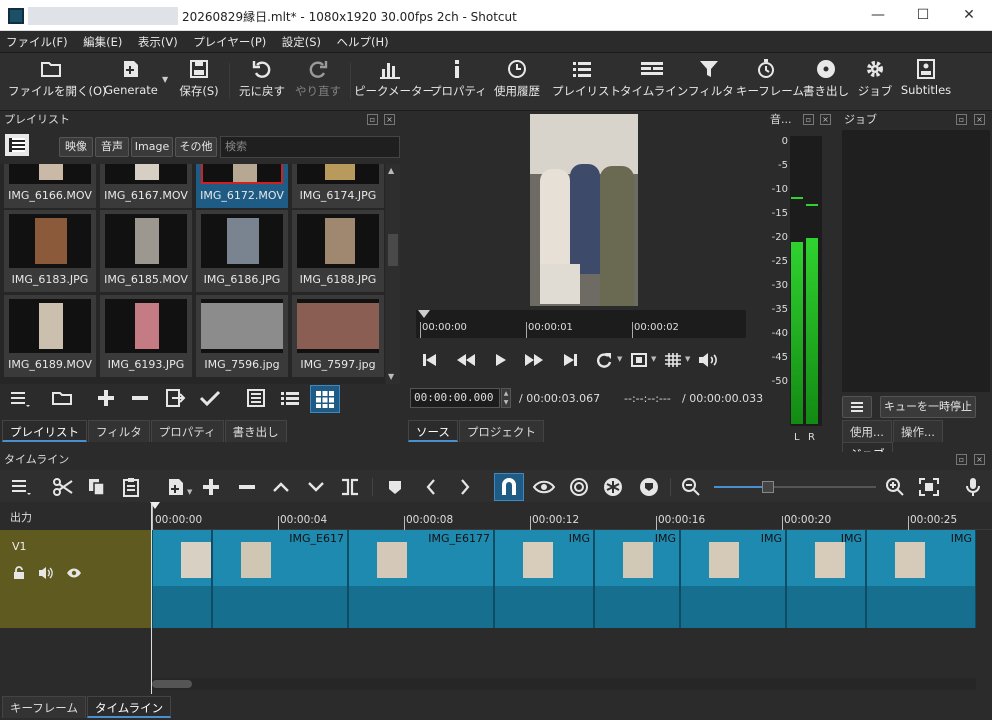 The width and height of the screenshot is (992, 720). I want to click on overwrite-icon, so click(316, 487).